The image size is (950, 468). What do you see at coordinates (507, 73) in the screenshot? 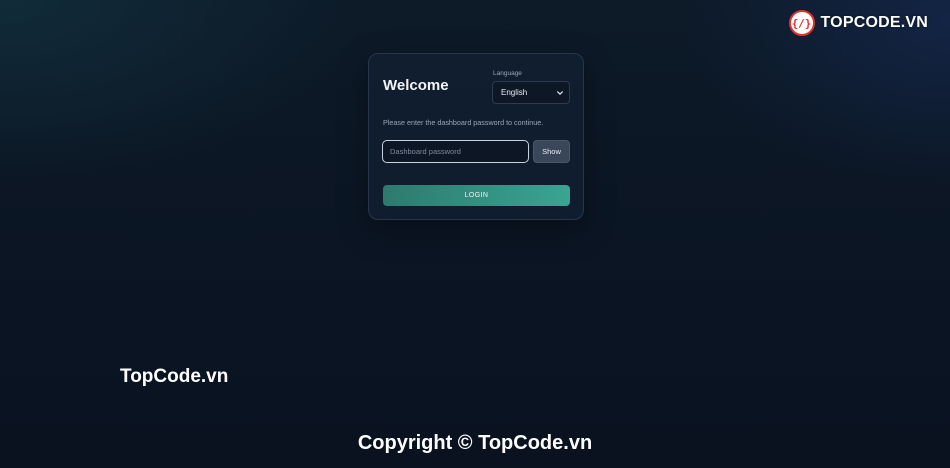
I see `language-label: Language` at bounding box center [507, 73].